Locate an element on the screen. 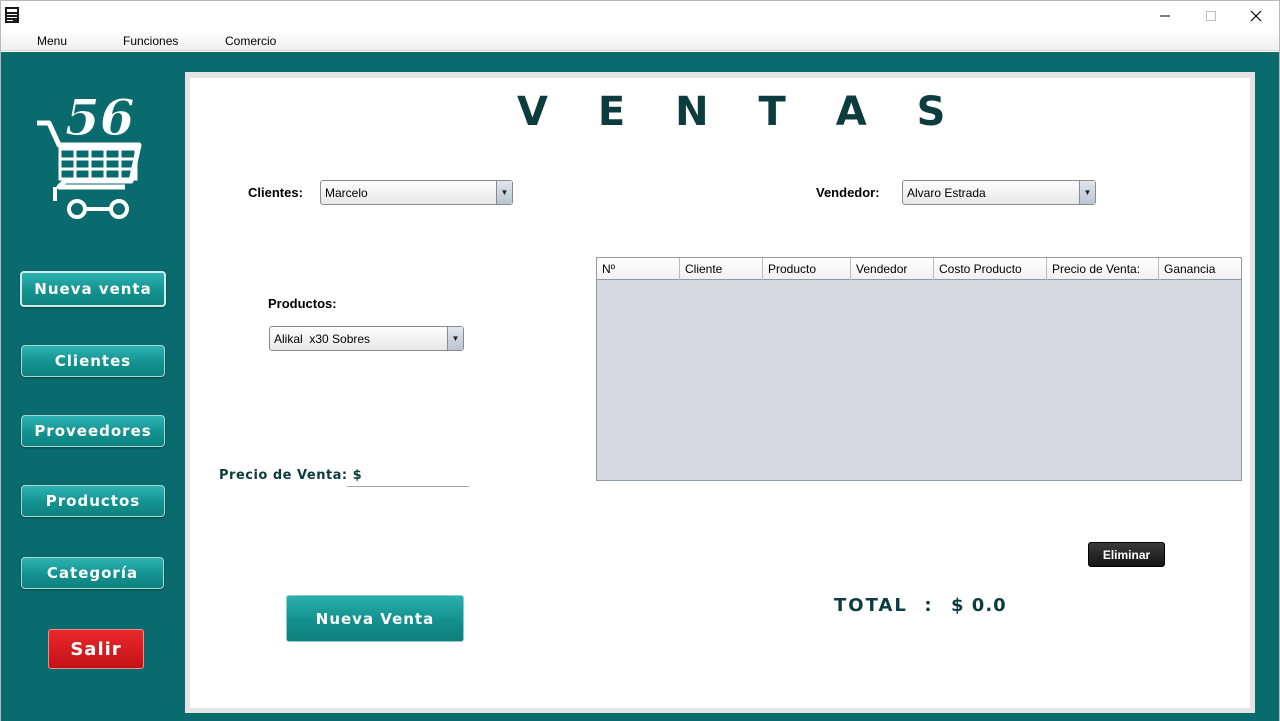 This screenshot has width=1280, height=721. sidebar-button-proveedores: Proveedores is located at coordinates (93, 431).